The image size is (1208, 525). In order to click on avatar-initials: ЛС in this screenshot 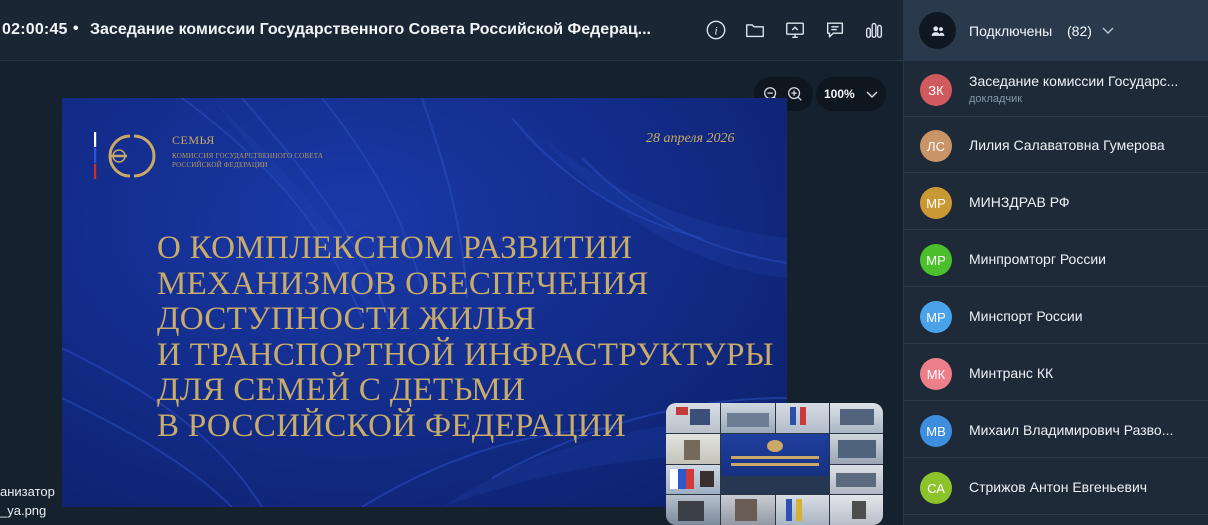, I will do `click(936, 146)`.